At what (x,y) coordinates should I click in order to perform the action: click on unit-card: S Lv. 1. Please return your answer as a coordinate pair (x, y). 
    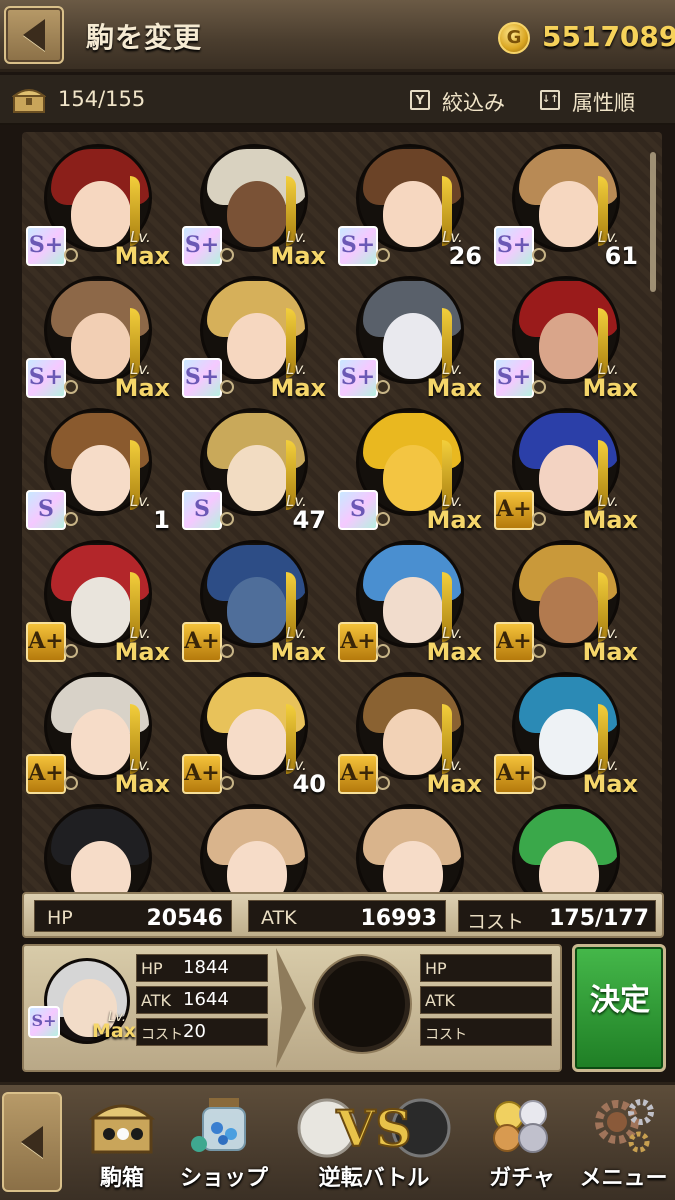
    Looking at the image, I should click on (101, 469).